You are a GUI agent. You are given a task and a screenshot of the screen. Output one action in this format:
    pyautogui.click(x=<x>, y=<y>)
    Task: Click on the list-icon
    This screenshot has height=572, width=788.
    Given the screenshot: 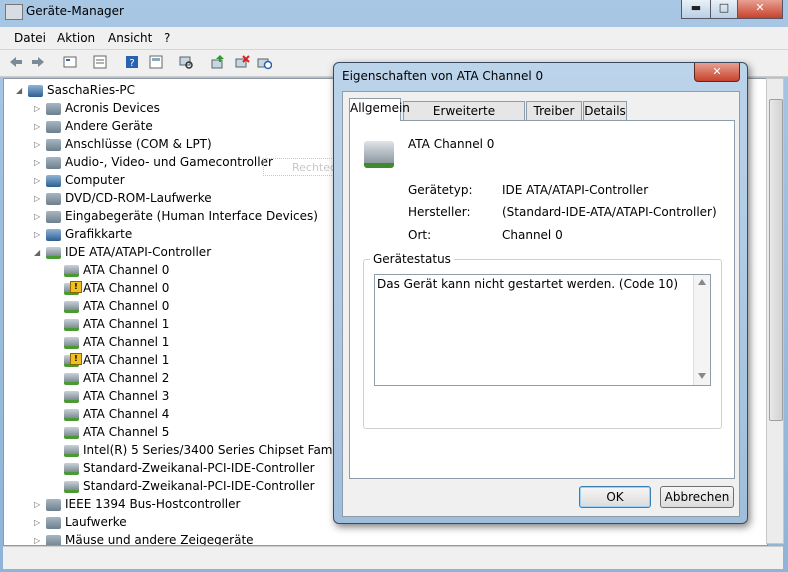 What is the action you would take?
    pyautogui.click(x=100, y=62)
    